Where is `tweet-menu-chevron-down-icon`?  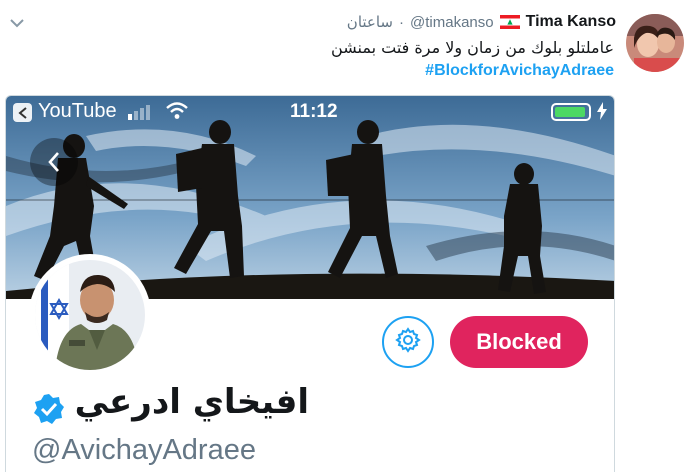 tweet-menu-chevron-down-icon is located at coordinates (17, 23).